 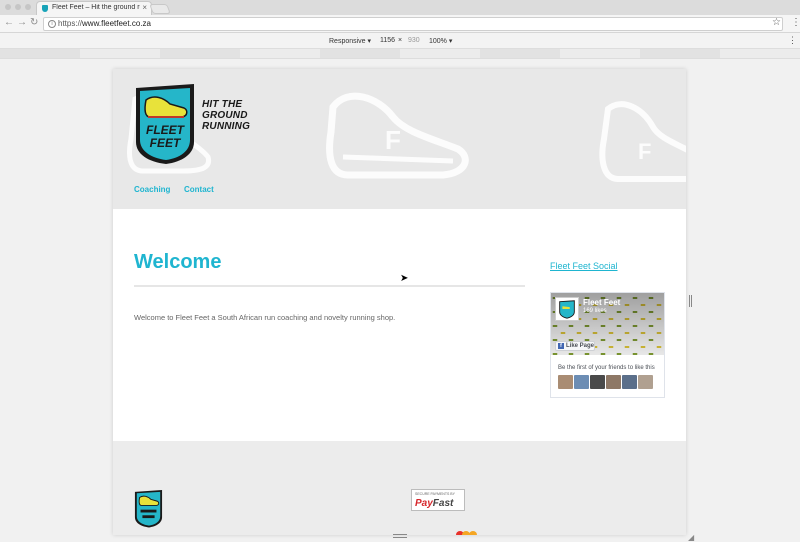 I want to click on page-title: Welcome, so click(x=178, y=262).